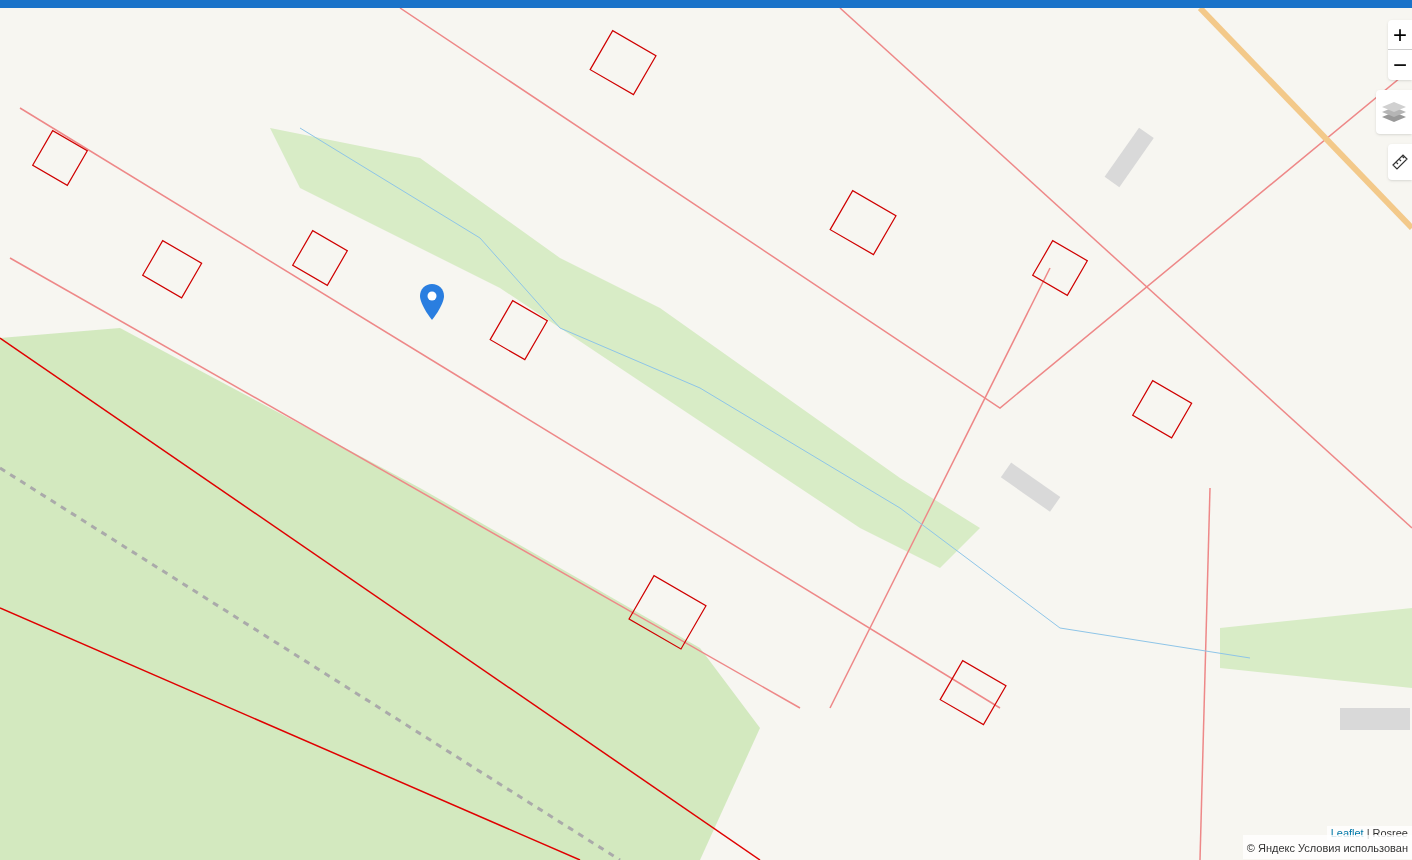  I want to click on ruler-button, so click(1400, 162).